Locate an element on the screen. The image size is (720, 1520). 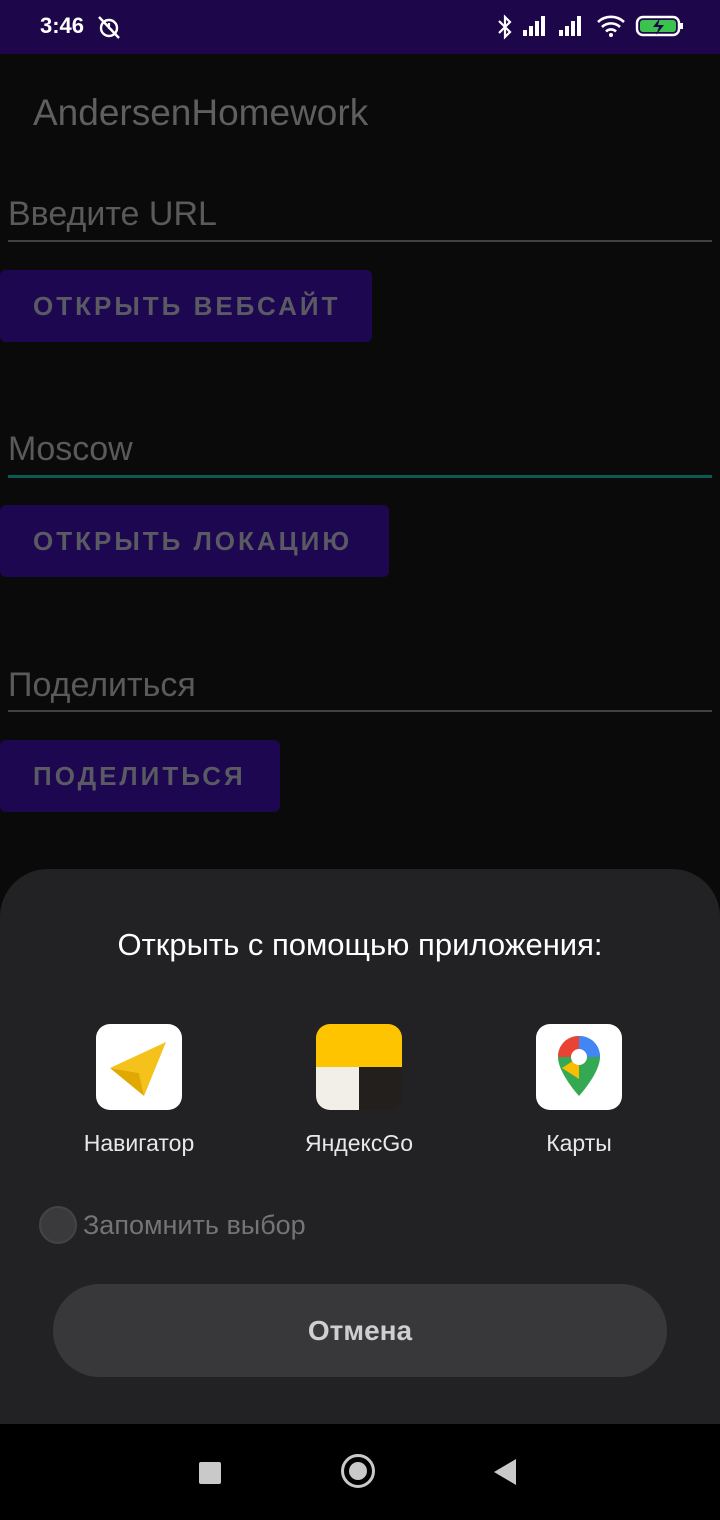
yandex-go-icon is located at coordinates (359, 1067).